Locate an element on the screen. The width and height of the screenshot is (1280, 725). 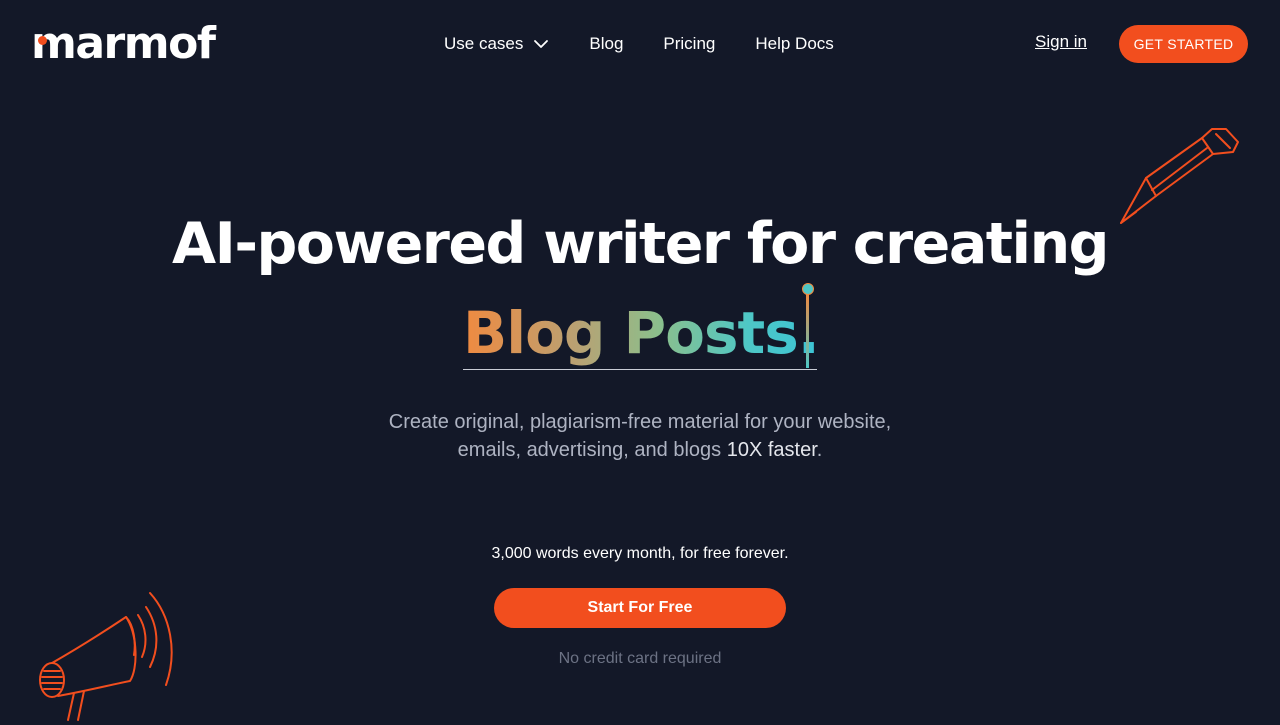
typed-text: Blog Posts. is located at coordinates (641, 333).